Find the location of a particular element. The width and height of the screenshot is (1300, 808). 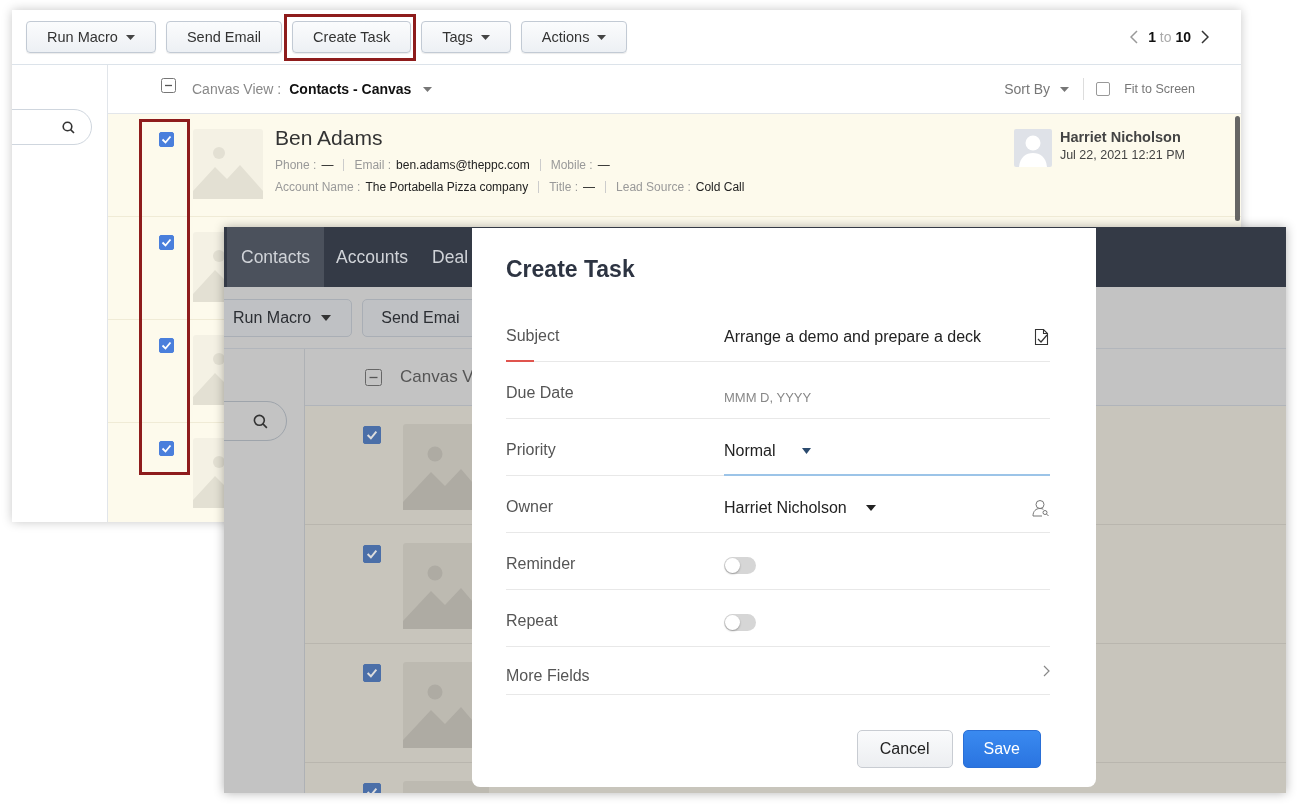

nav-tab: Contacts is located at coordinates (276, 257).